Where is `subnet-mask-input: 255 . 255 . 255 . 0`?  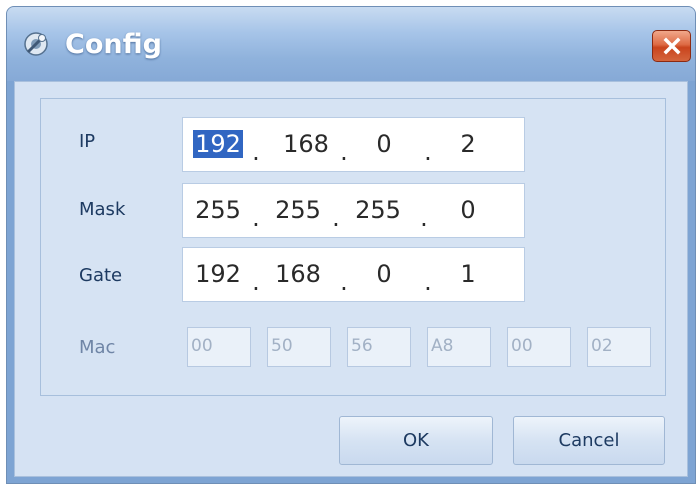
subnet-mask-input: 255 . 255 . 255 . 0 is located at coordinates (353, 210).